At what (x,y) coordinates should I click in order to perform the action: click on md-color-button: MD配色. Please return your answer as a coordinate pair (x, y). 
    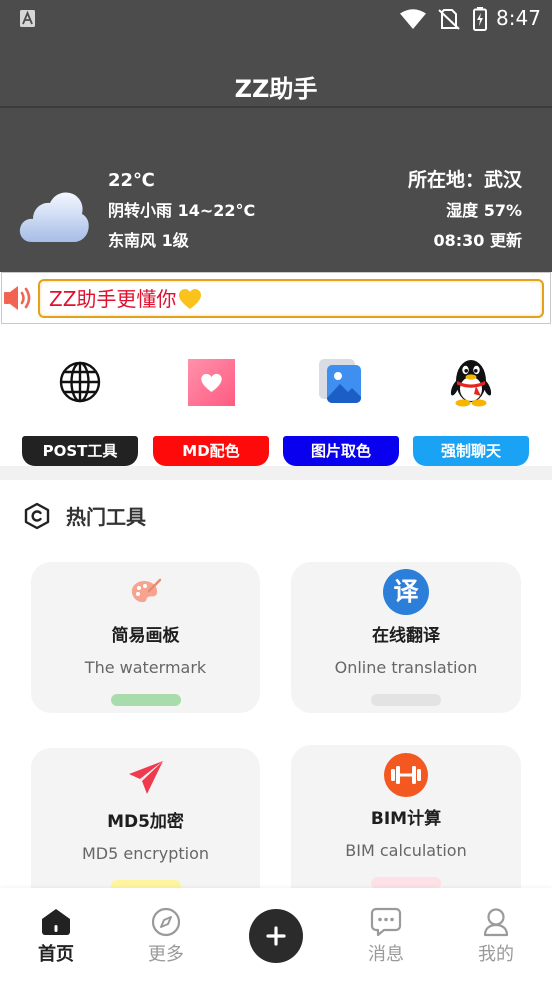
    Looking at the image, I should click on (211, 451).